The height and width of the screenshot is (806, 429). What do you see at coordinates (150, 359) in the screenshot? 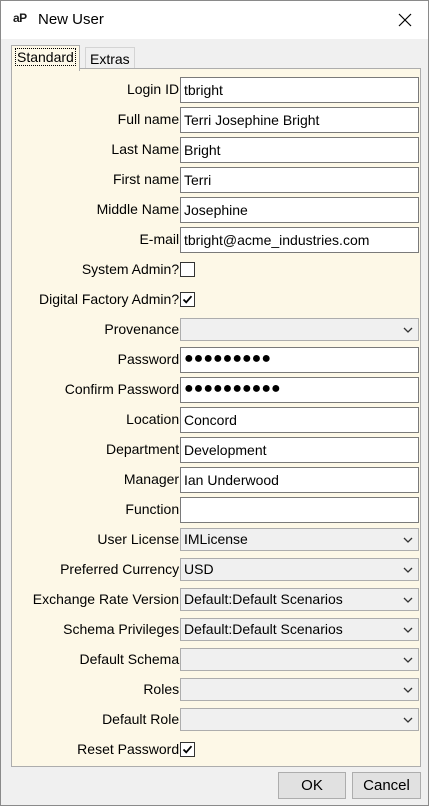
I see `password-label: Password:` at bounding box center [150, 359].